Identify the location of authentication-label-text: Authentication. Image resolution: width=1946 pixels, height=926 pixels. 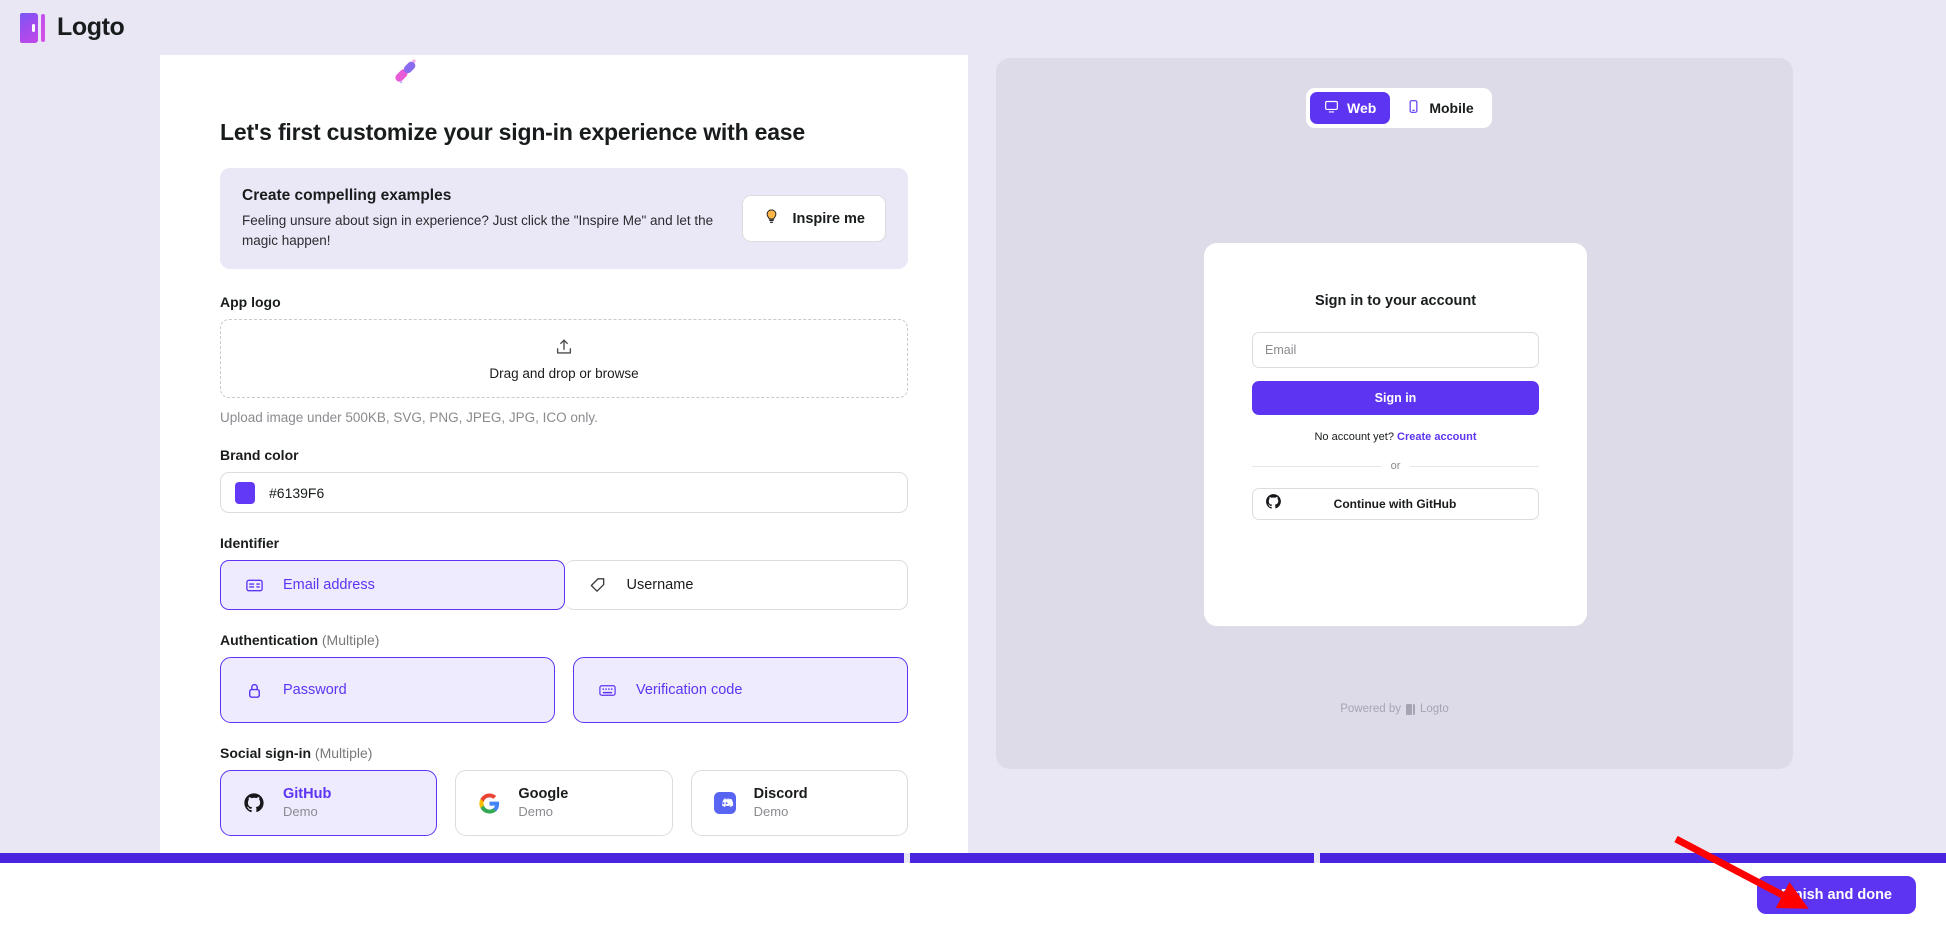
(269, 640).